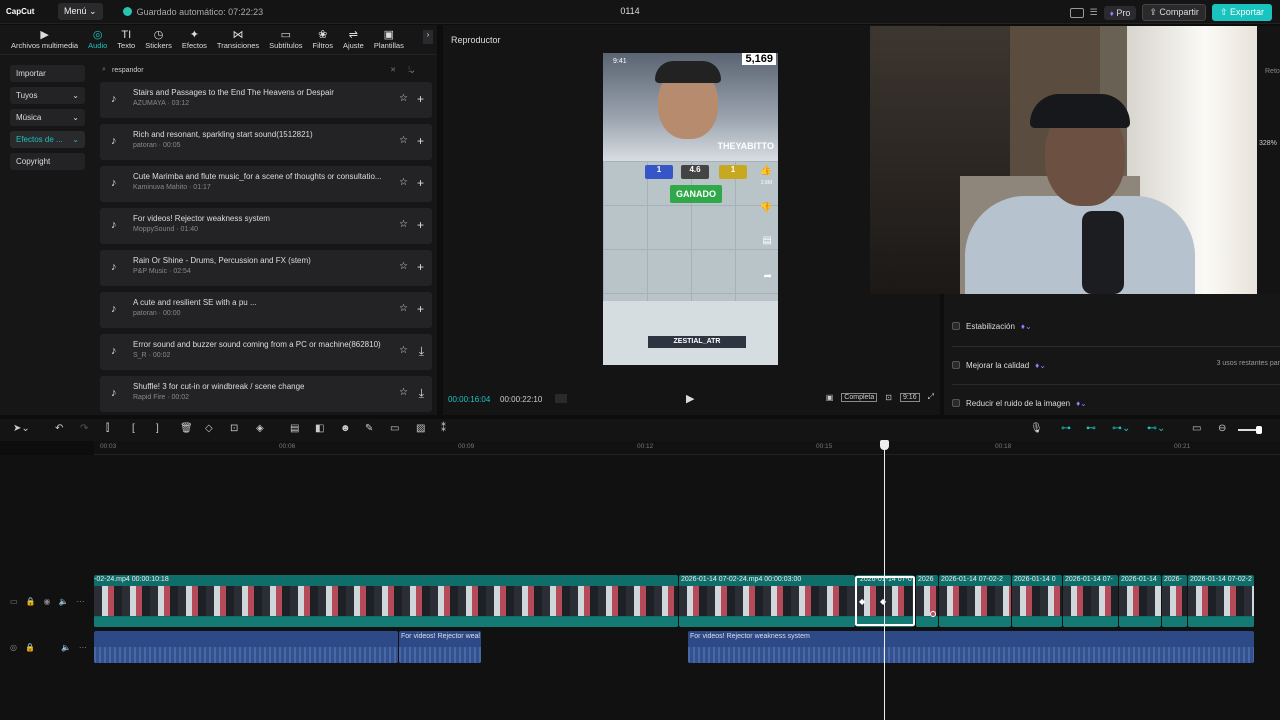 This screenshot has width=1280, height=720. What do you see at coordinates (47, 139) in the screenshot?
I see `nav-sound-effects: Efectos de ... ⌄` at bounding box center [47, 139].